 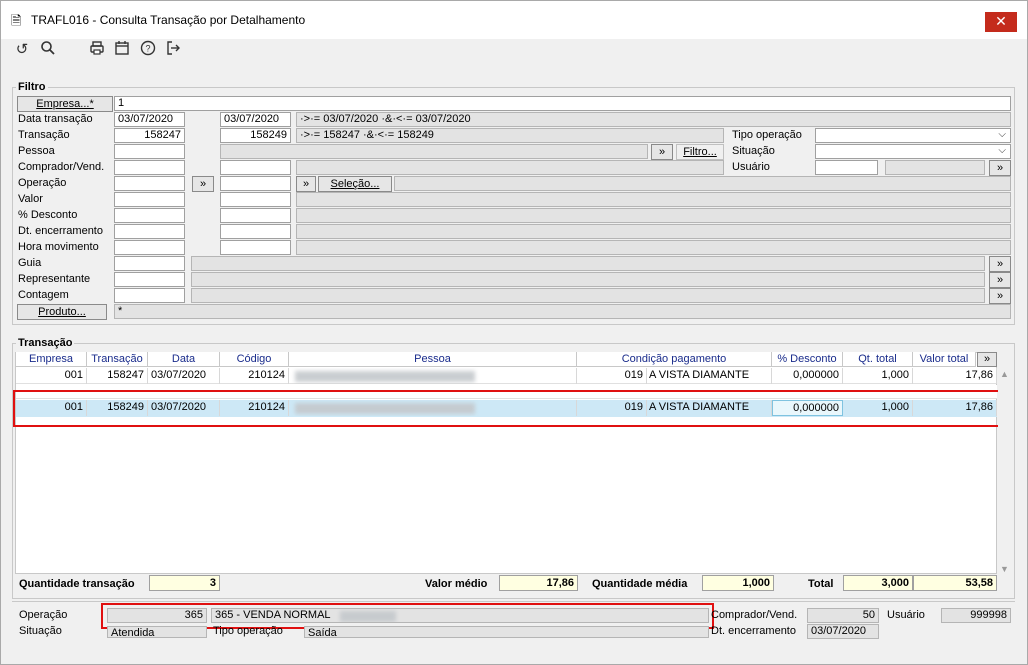 I want to click on usuario-arrow-button: », so click(x=1000, y=168).